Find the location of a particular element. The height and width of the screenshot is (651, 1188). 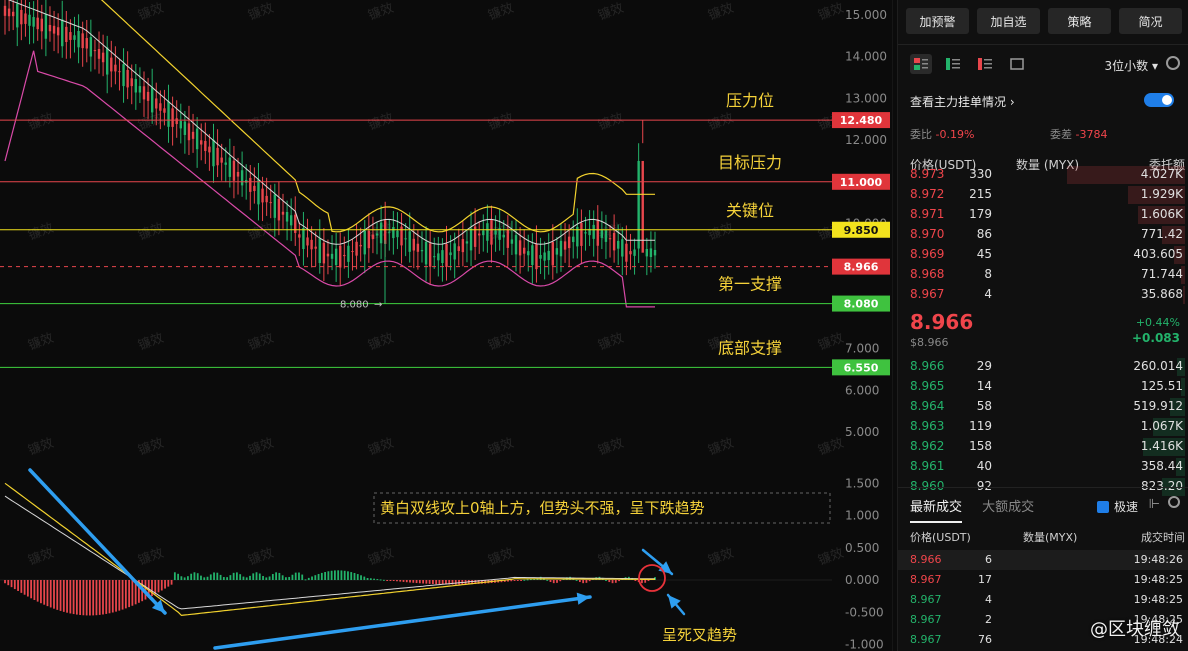

tab-large-trades: 大额成交 is located at coordinates (1008, 507).